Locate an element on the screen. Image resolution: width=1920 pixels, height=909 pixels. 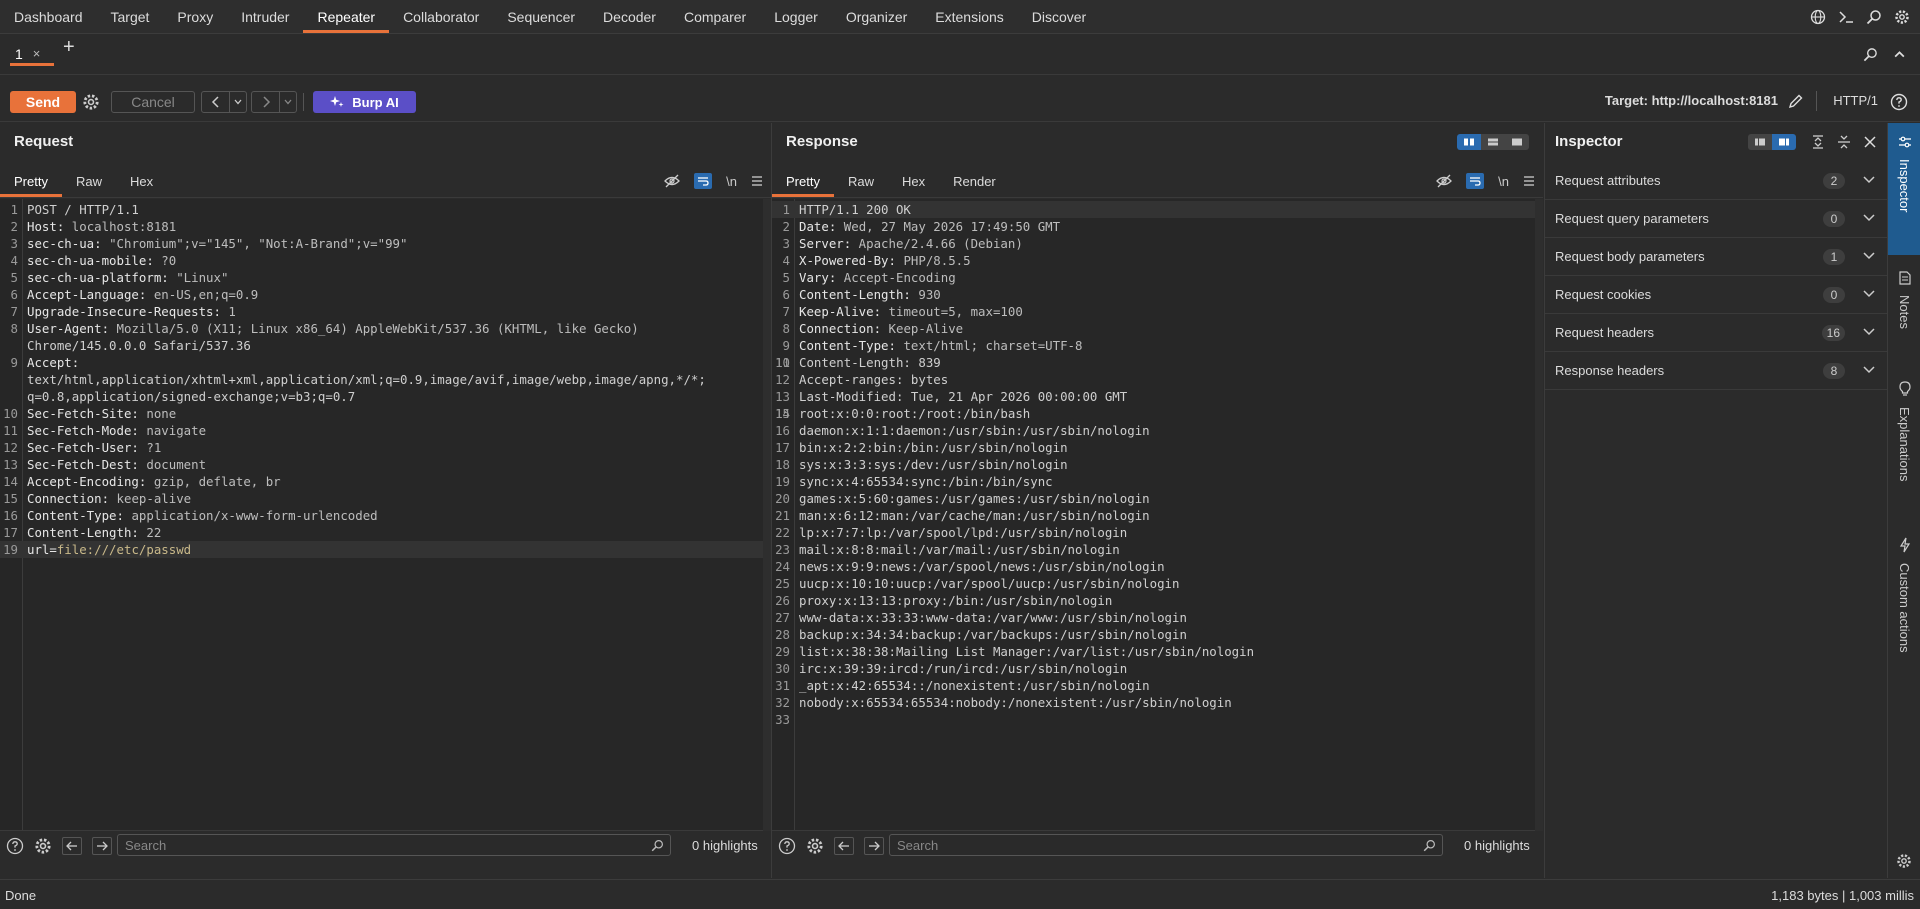
collapse-all-icon is located at coordinates (1844, 142).